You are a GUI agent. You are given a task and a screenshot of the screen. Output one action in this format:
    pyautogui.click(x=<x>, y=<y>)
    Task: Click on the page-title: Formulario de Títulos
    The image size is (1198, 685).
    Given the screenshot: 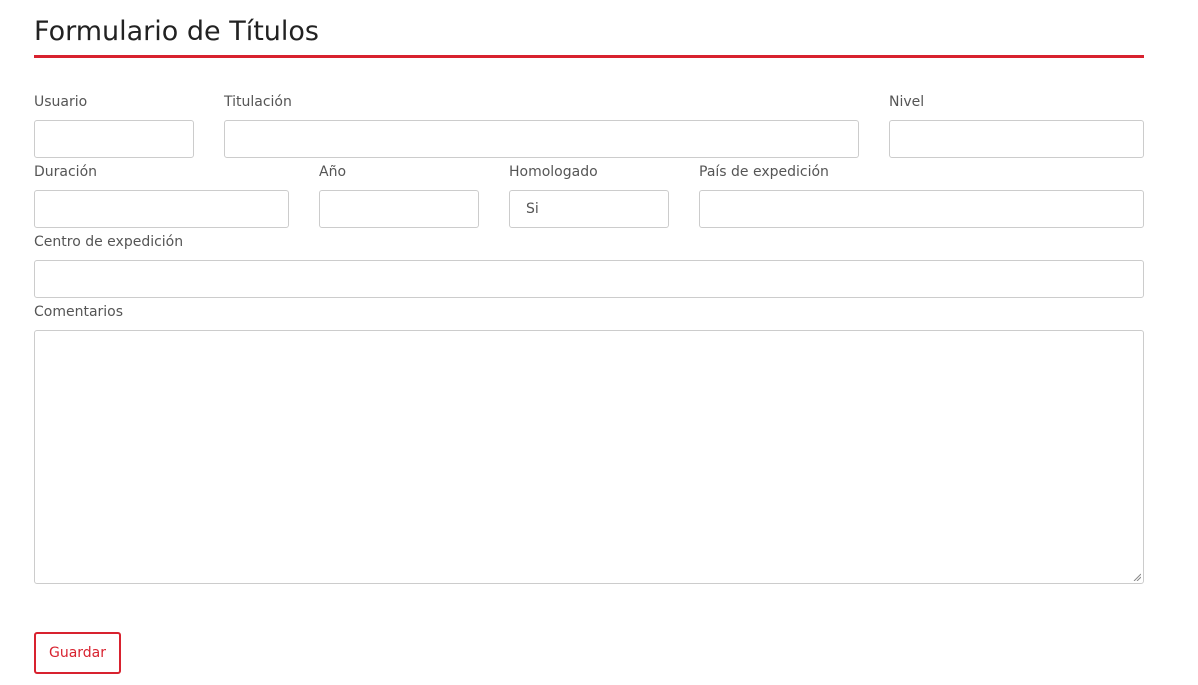 What is the action you would take?
    pyautogui.click(x=176, y=31)
    